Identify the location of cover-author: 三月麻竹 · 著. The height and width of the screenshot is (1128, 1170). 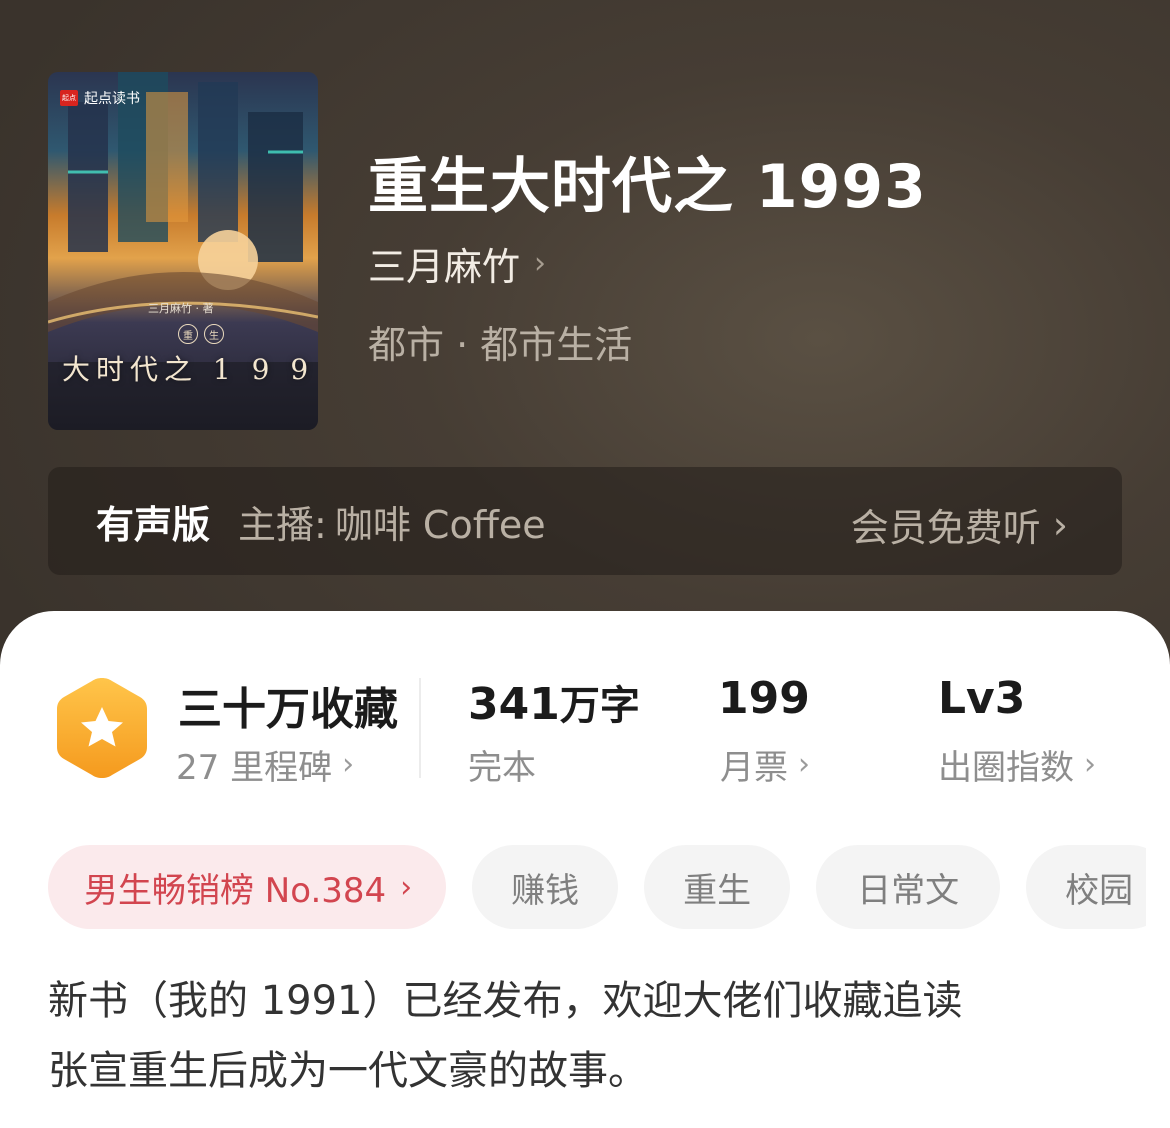
(181, 308).